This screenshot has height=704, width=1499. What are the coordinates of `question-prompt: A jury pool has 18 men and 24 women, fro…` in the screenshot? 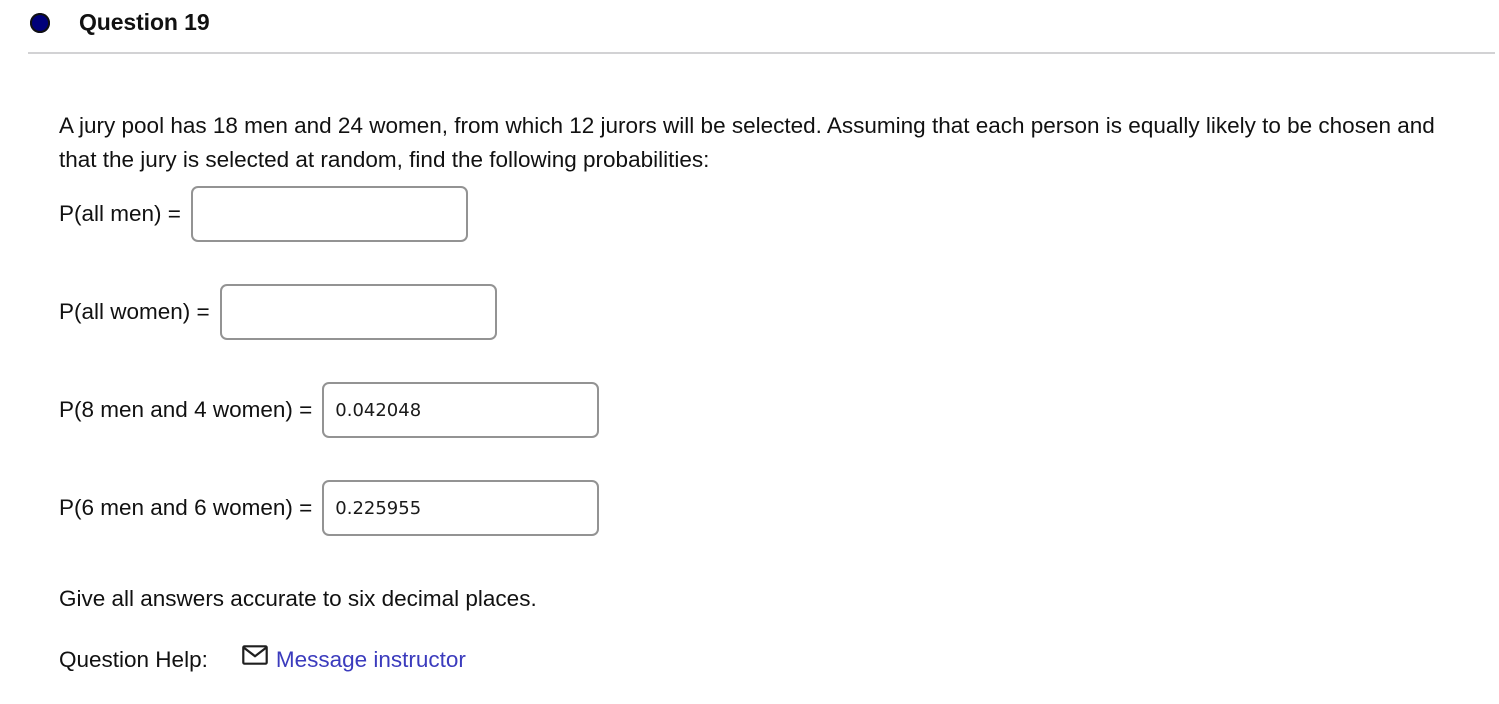 It's located at (747, 142).